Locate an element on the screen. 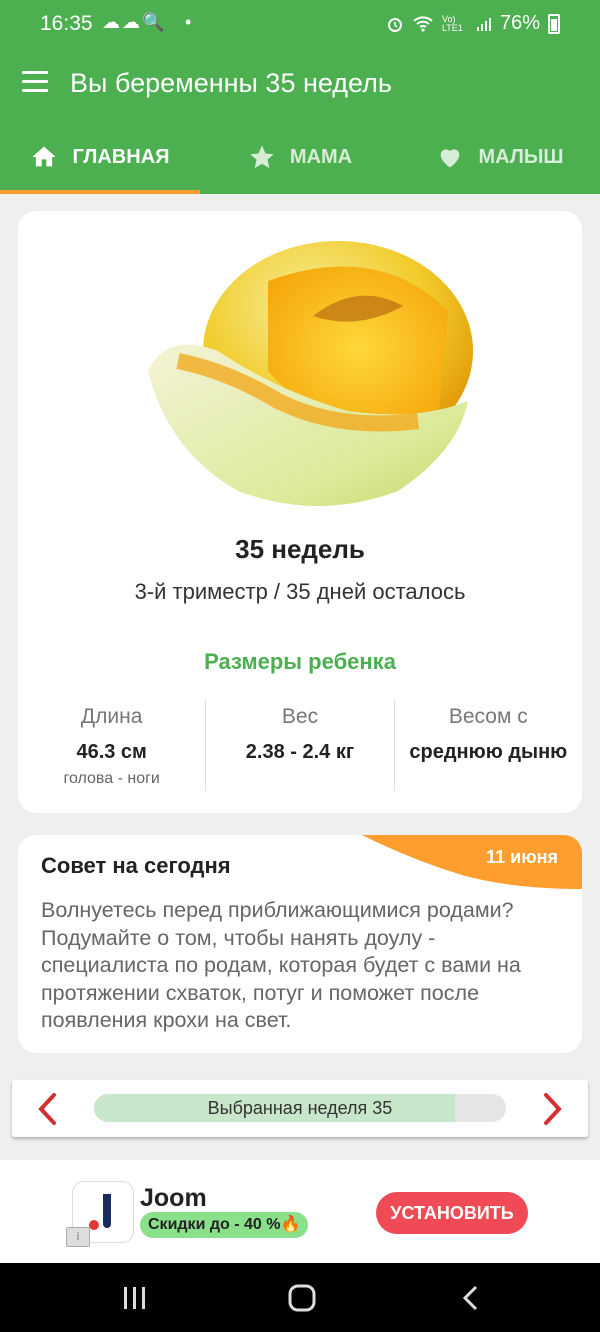 This screenshot has width=600, height=1332. tab-bar: ГЛАВНАЯ МАМА МАЛЫШ is located at coordinates (300, 157).